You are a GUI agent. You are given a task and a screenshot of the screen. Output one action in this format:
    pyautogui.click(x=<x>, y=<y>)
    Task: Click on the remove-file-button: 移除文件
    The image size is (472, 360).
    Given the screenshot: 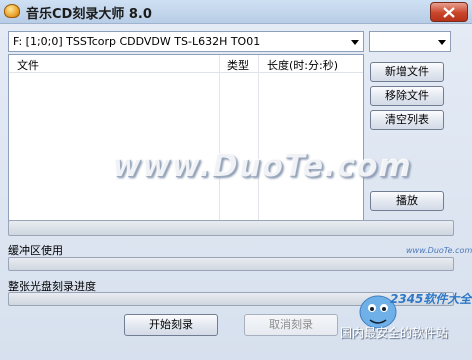 What is the action you would take?
    pyautogui.click(x=407, y=96)
    